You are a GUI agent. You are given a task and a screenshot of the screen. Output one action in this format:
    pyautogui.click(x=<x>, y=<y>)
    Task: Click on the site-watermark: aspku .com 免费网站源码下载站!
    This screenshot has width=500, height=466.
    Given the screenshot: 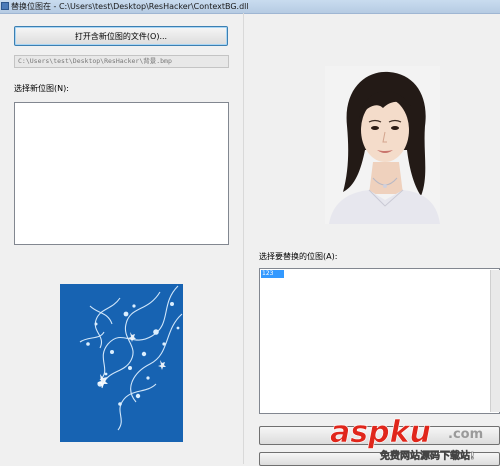 What is the action you would take?
    pyautogui.click(x=414, y=436)
    